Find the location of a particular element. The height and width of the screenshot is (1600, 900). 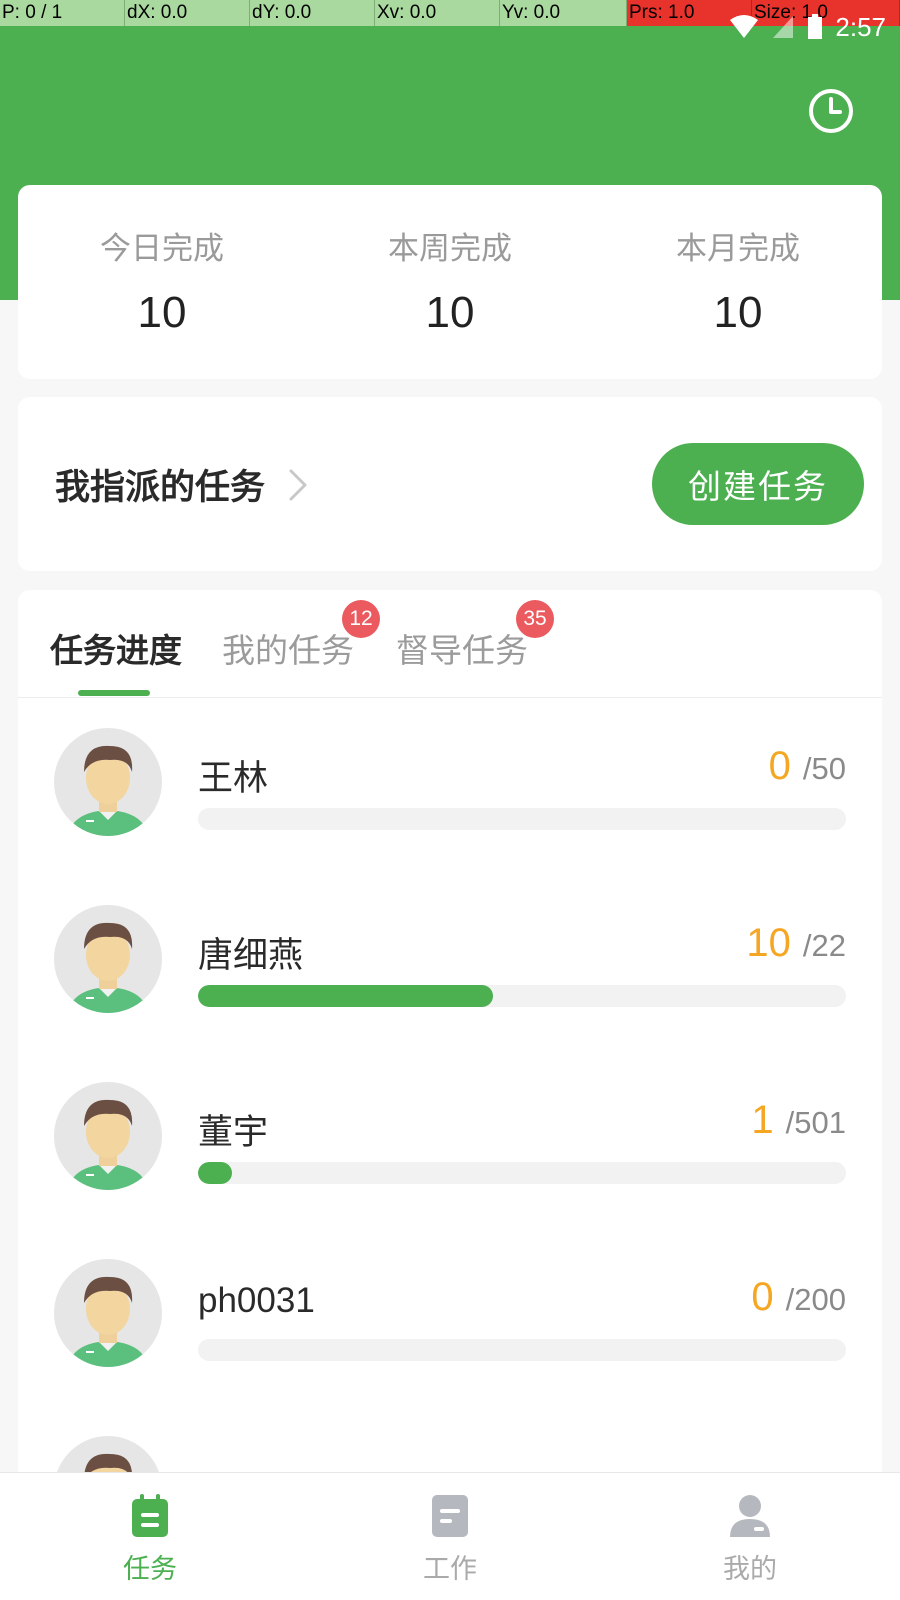

completed-count: 10 is located at coordinates (768, 943).